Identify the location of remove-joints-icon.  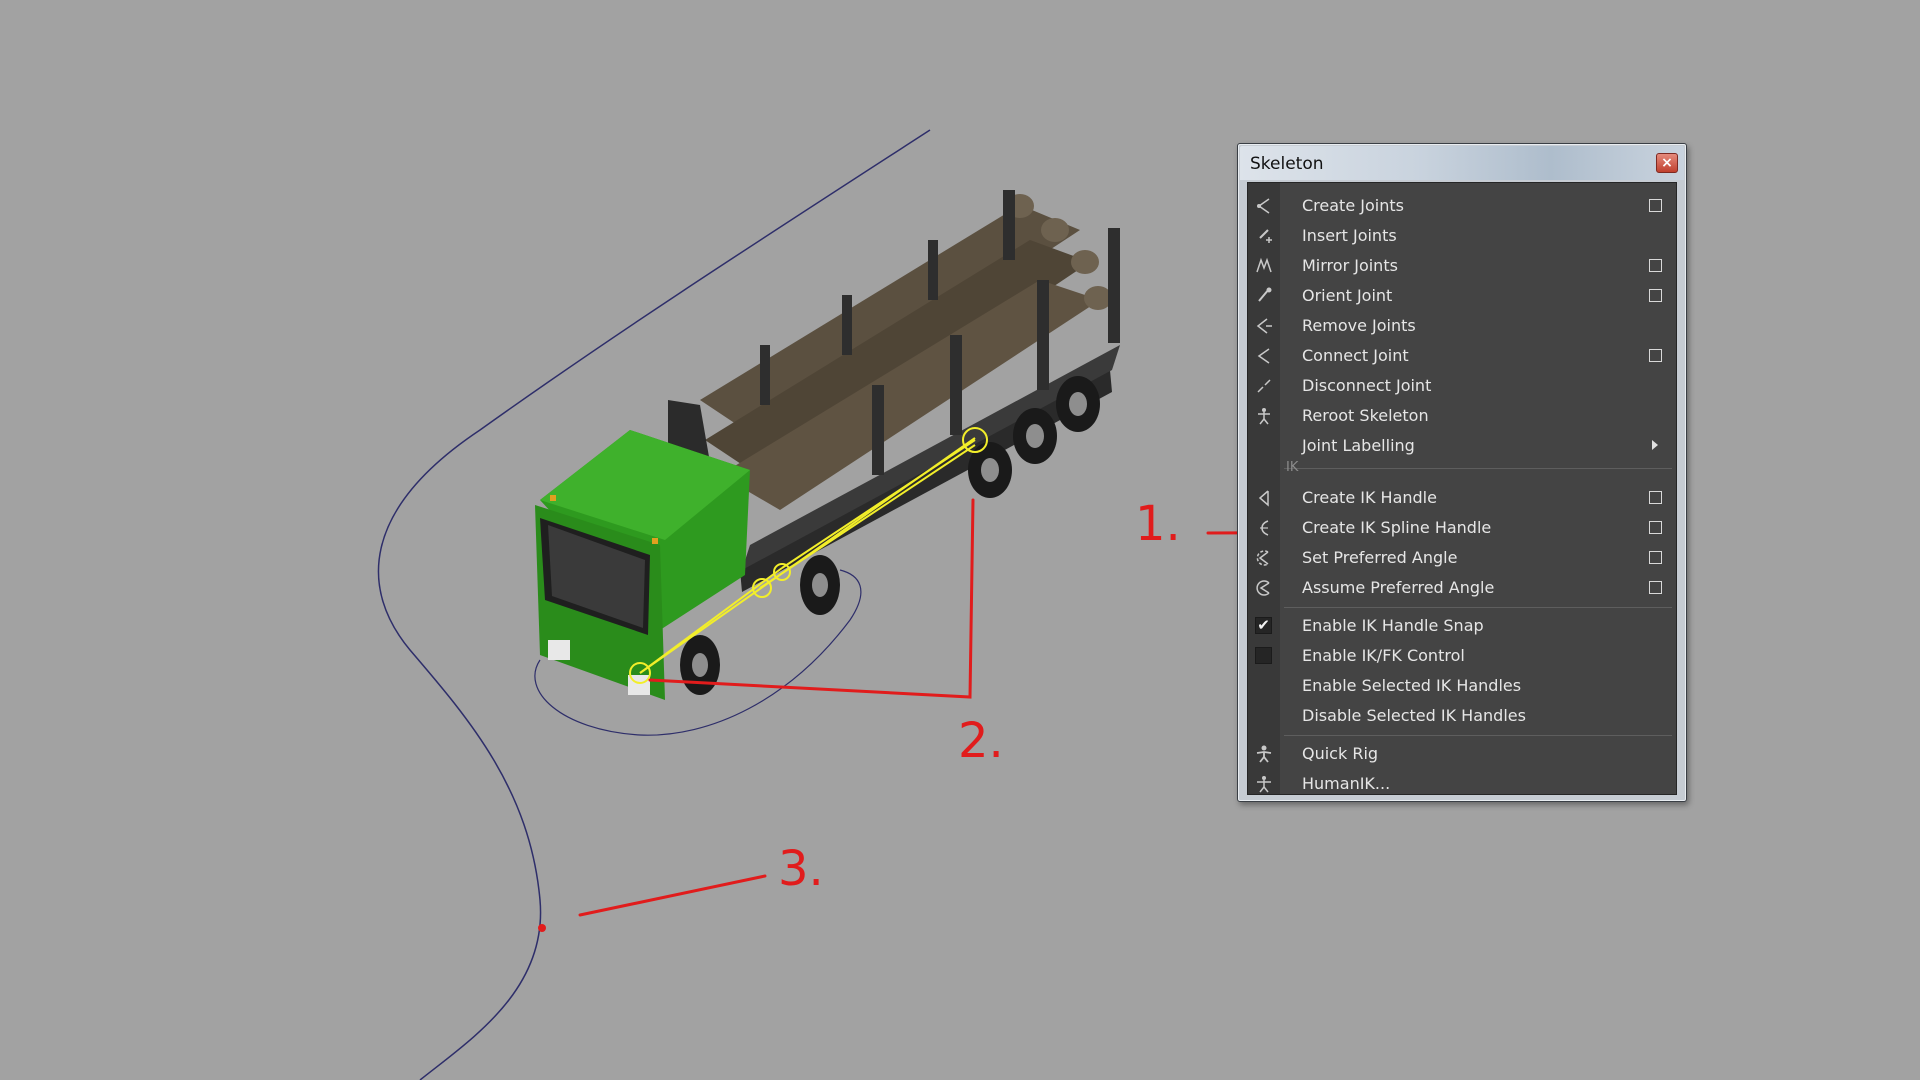
(1264, 326).